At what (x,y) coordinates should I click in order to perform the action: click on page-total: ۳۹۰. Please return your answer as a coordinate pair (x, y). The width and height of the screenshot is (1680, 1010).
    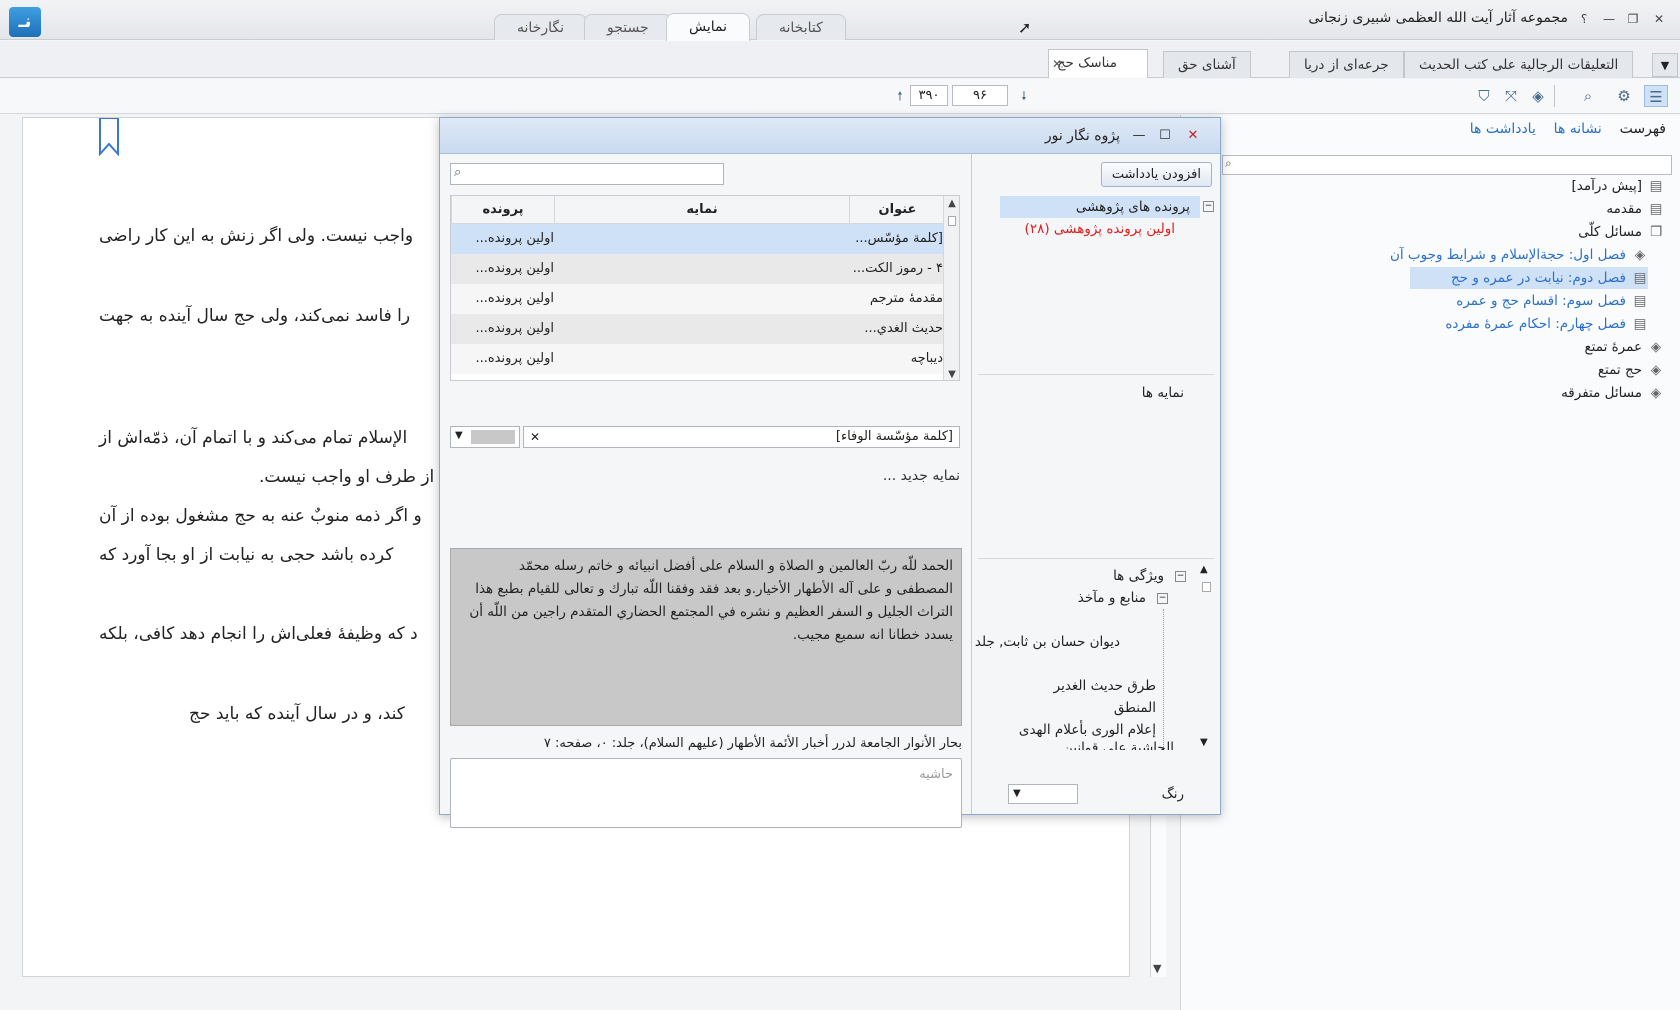
    Looking at the image, I should click on (929, 95).